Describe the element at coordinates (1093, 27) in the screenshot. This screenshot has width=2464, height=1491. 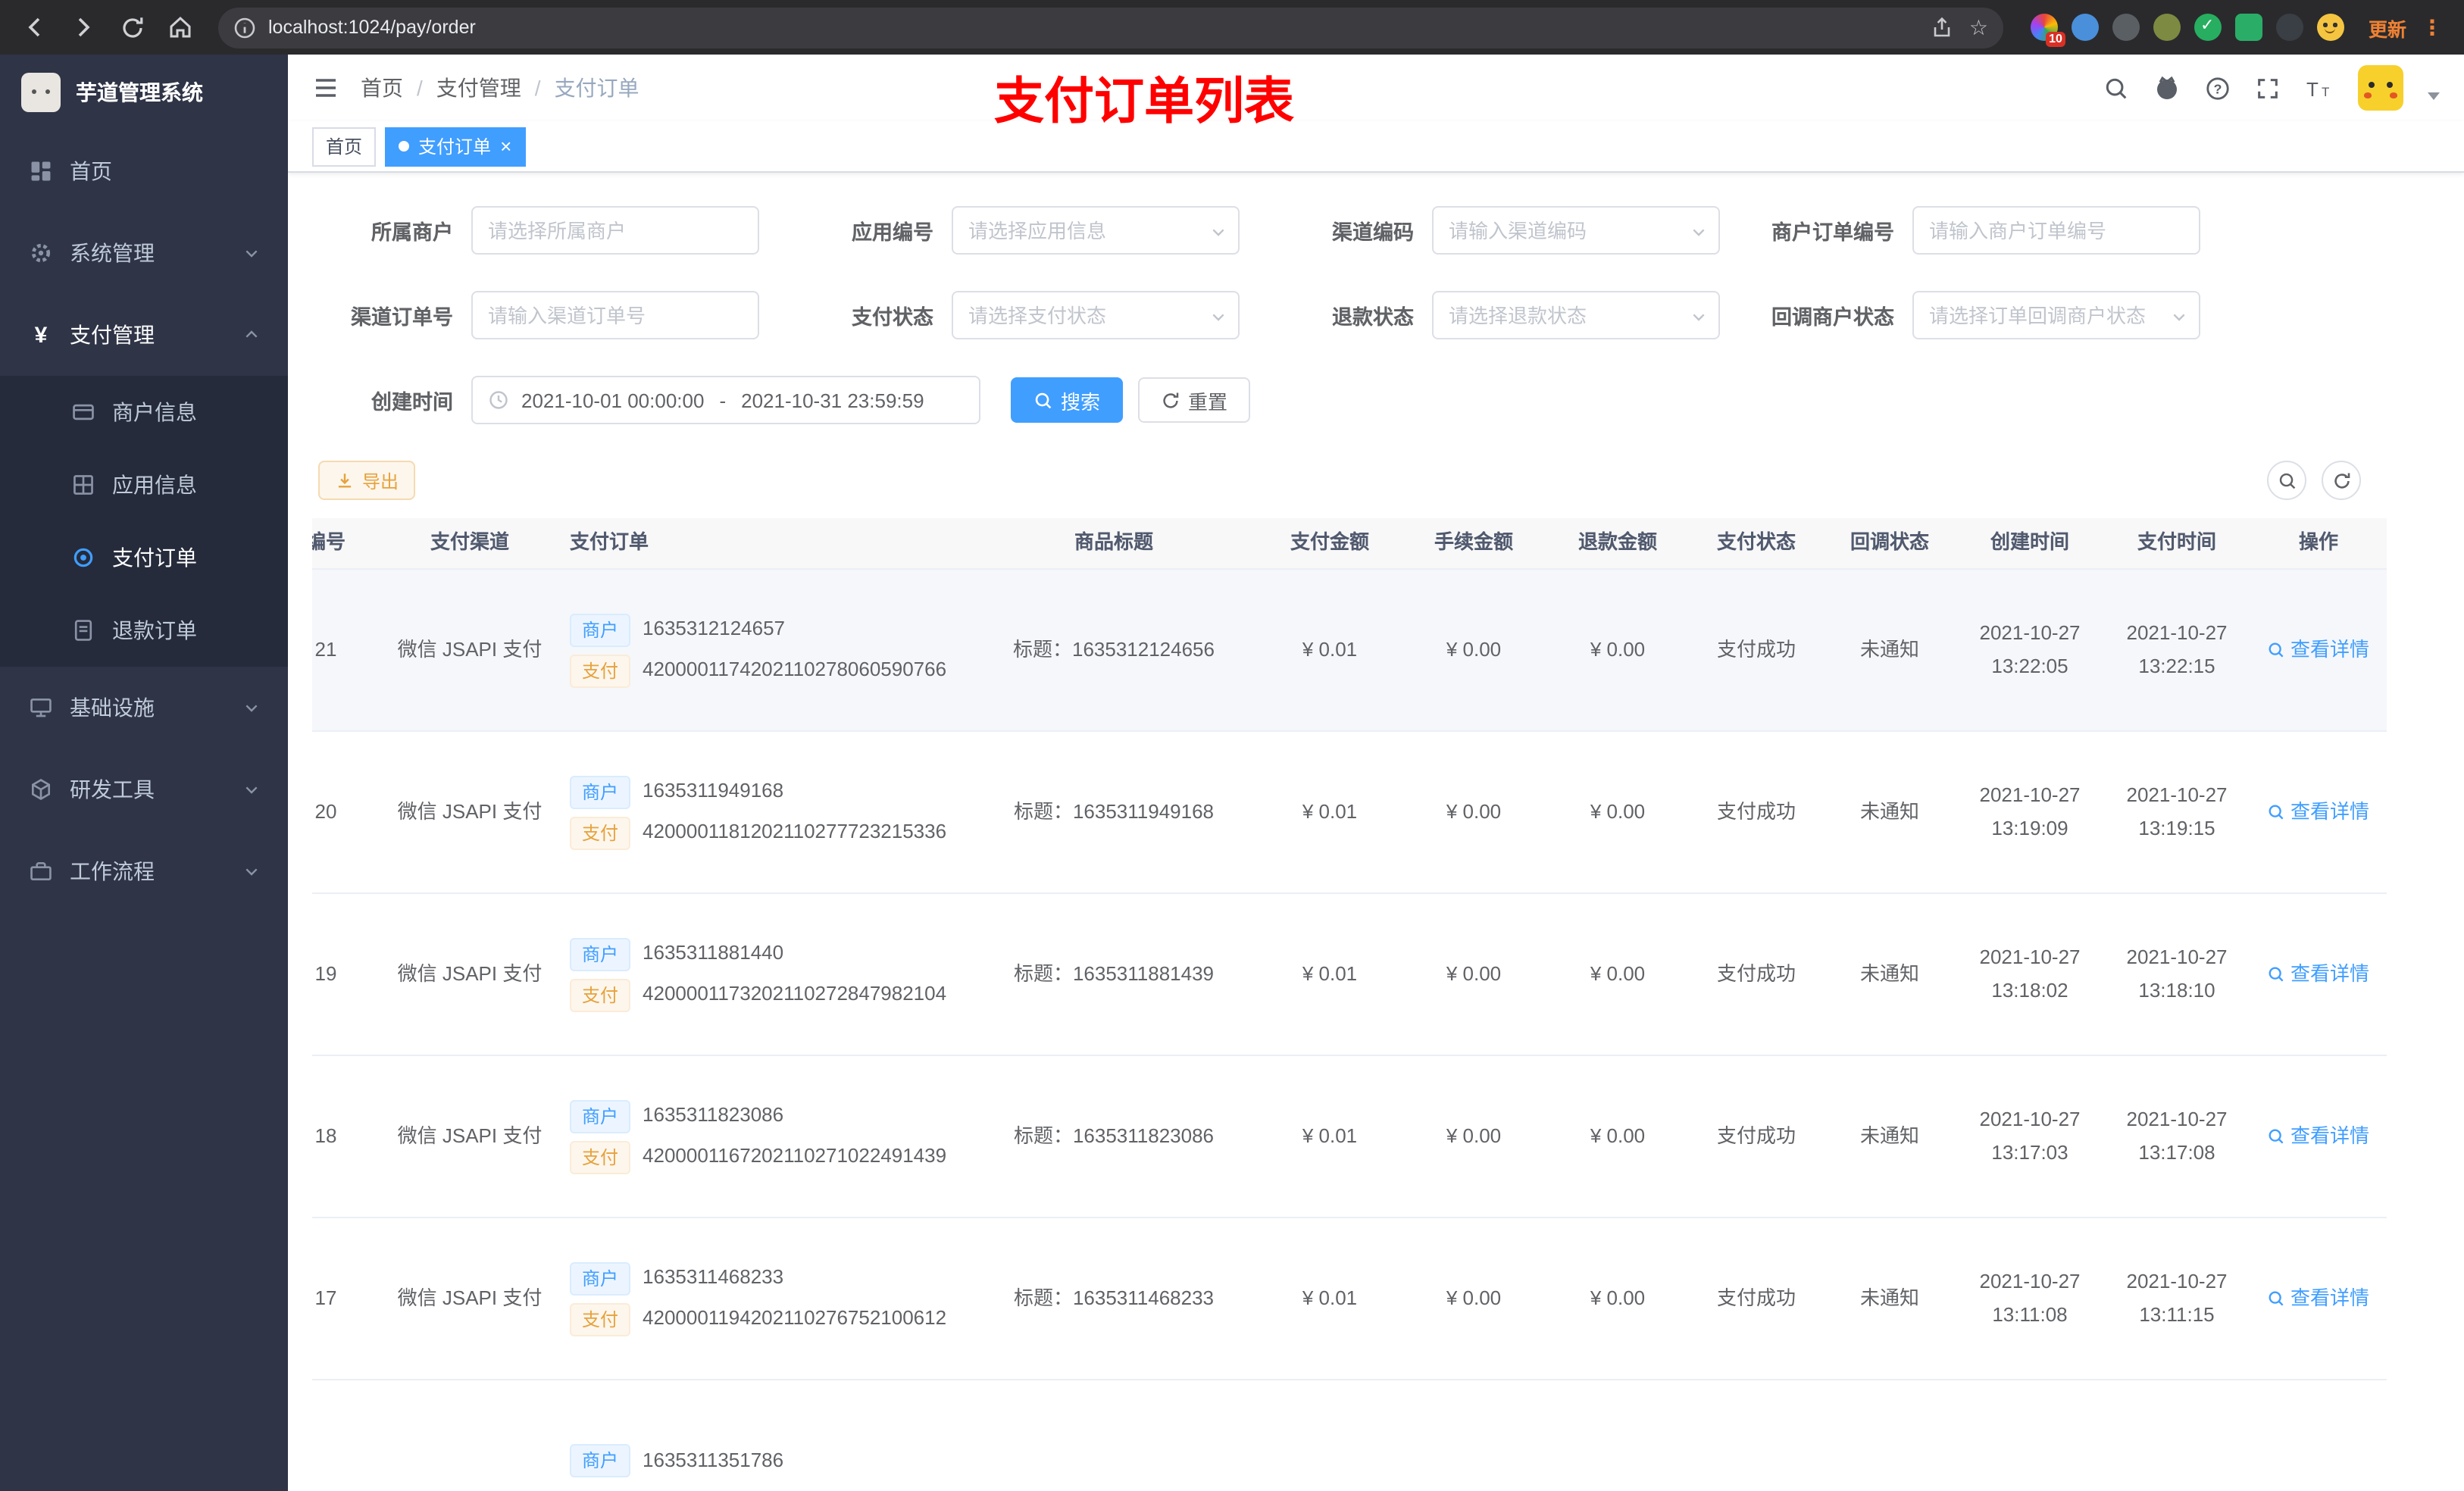
I see `url-text: localhost:1024/pay/order` at that location.